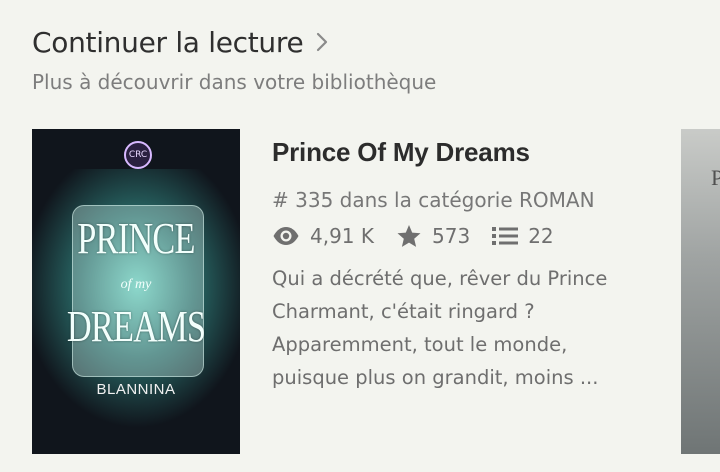 The width and height of the screenshot is (720, 472). Describe the element at coordinates (136, 238) in the screenshot. I see `cover-title-line1: PRINCE` at that location.